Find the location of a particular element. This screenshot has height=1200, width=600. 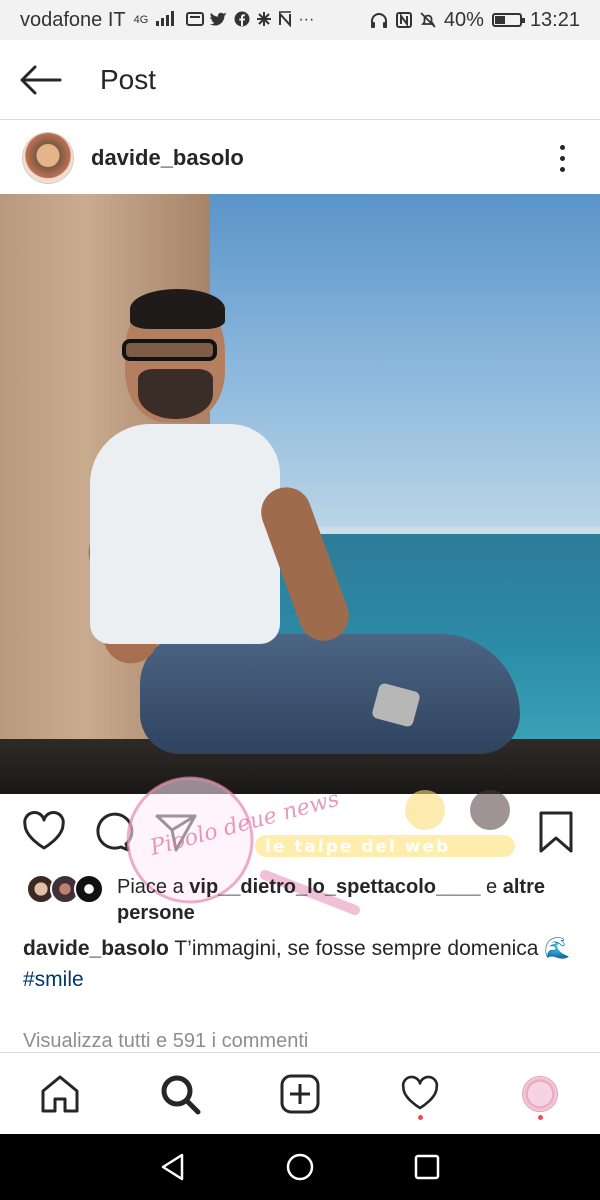

comment-icon is located at coordinates (115, 832).